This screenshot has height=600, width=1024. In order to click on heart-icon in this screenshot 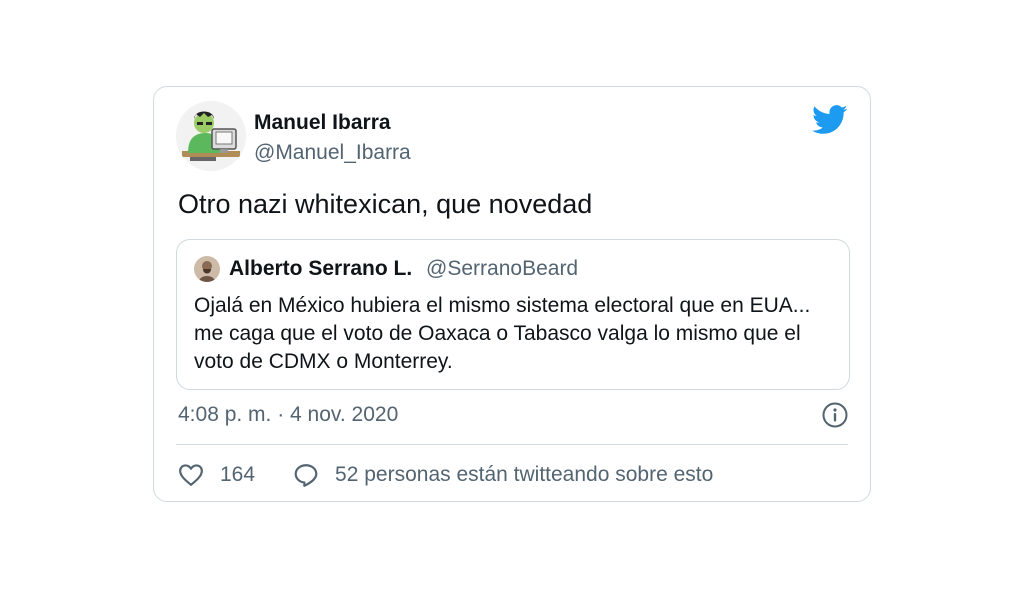, I will do `click(191, 475)`.